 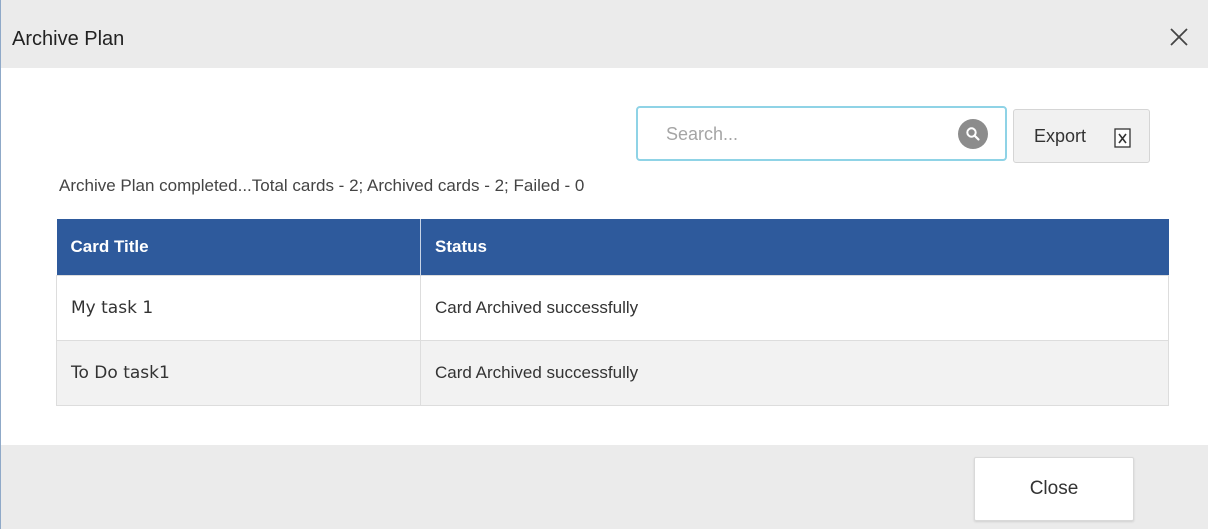 I want to click on close-icon, so click(x=1179, y=37).